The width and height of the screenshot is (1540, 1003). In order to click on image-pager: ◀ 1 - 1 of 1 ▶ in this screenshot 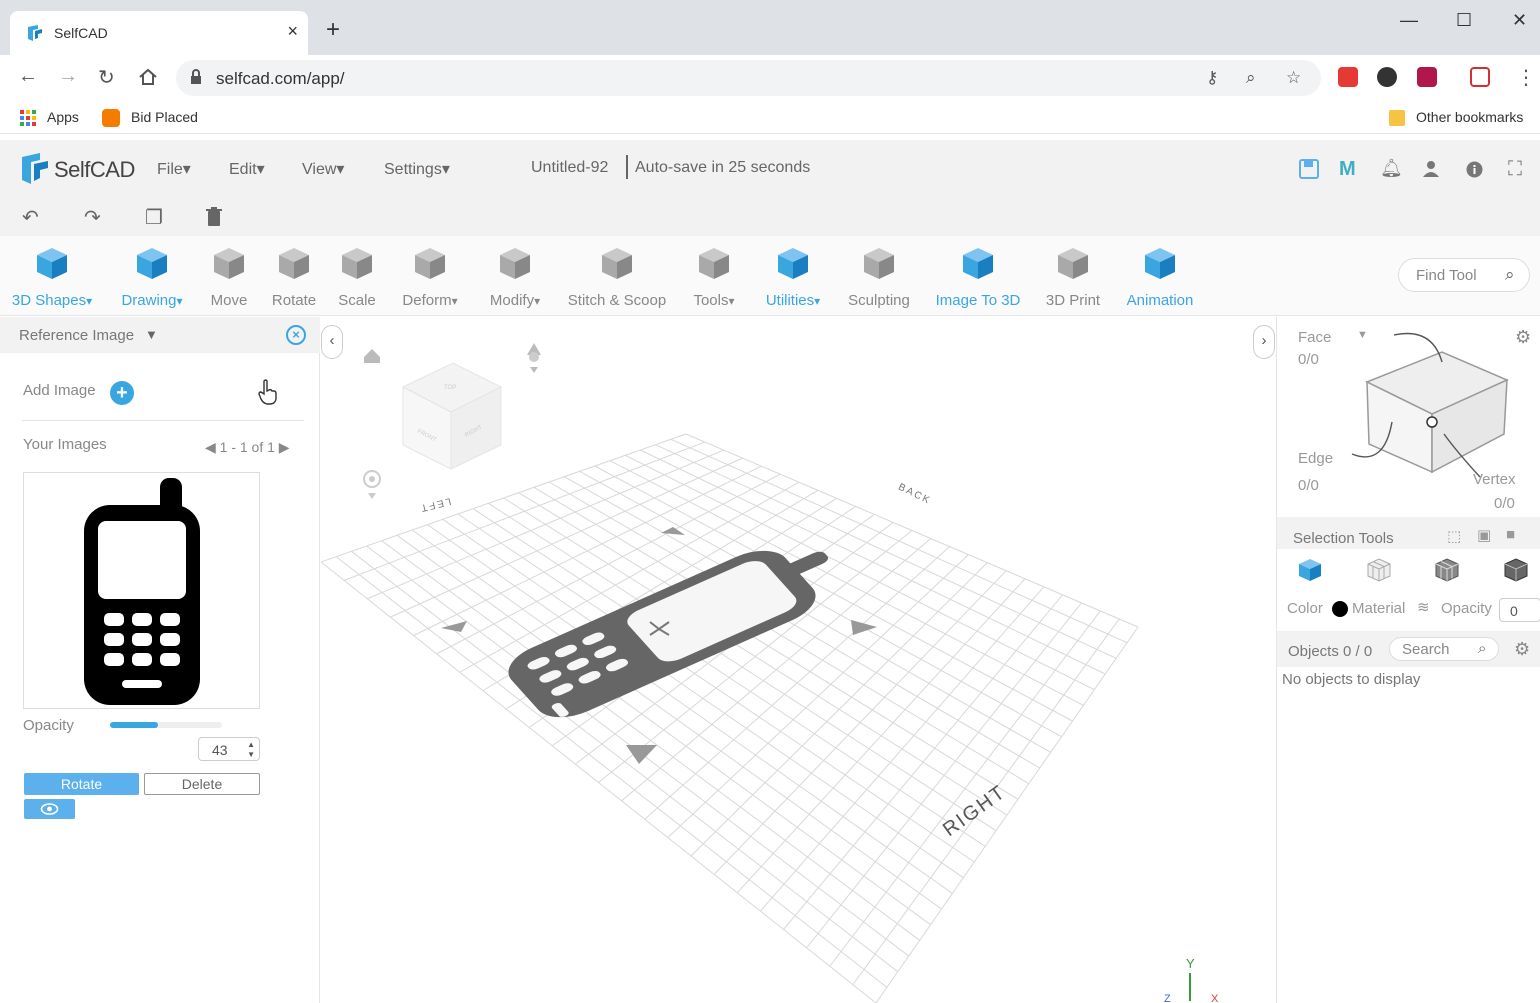, I will do `click(247, 447)`.